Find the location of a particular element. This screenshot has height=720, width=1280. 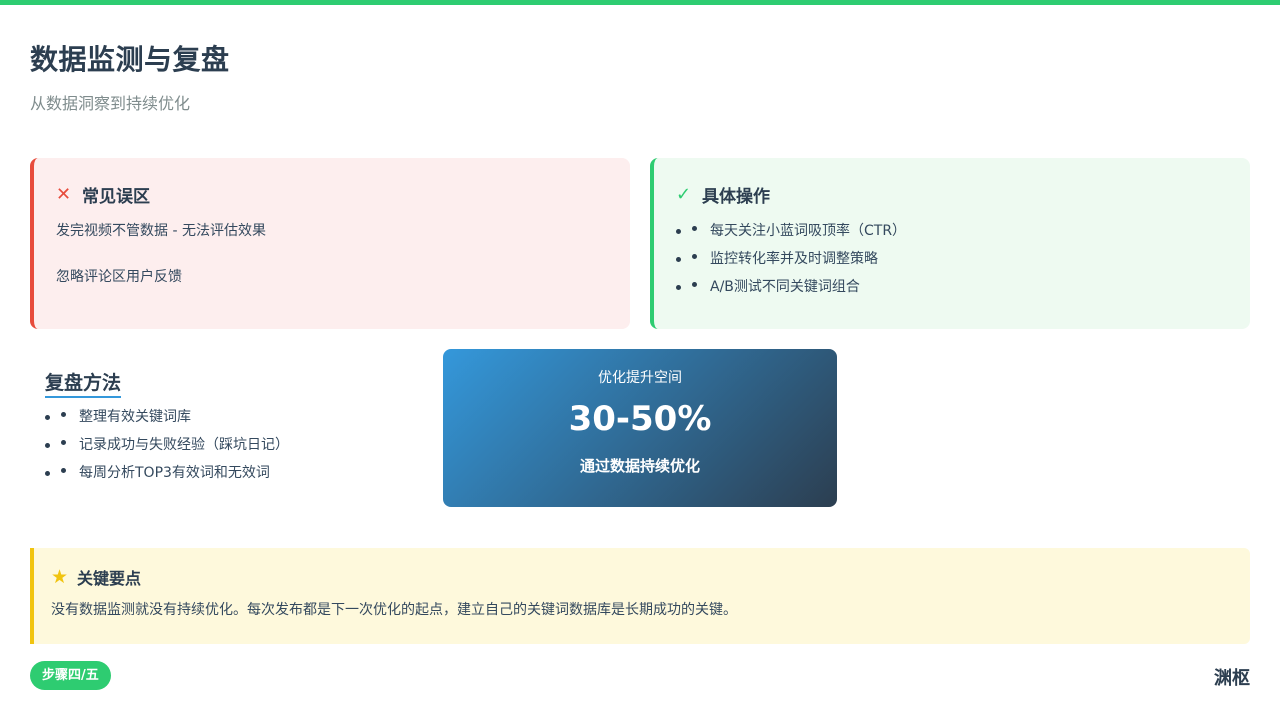

list-item-text: 整理有效关键词库 is located at coordinates (135, 417).